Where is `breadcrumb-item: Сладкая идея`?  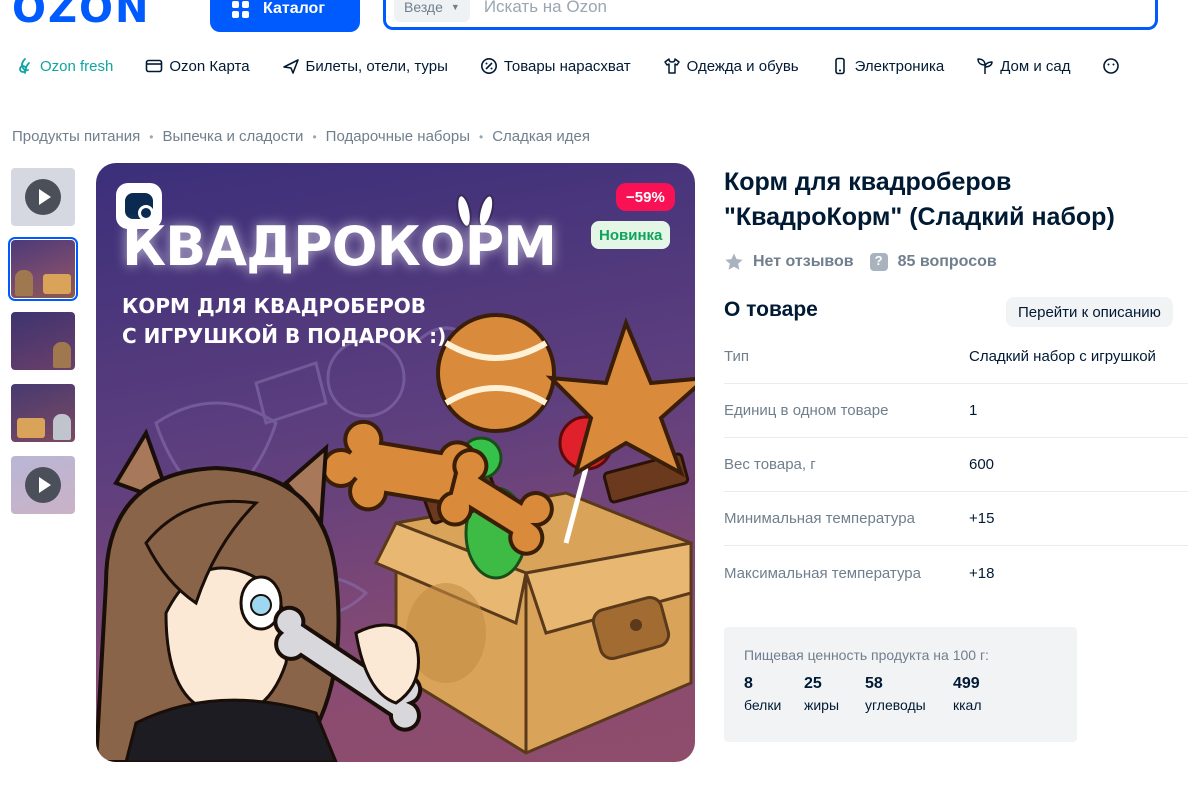 breadcrumb-item: Сладкая идея is located at coordinates (541, 136).